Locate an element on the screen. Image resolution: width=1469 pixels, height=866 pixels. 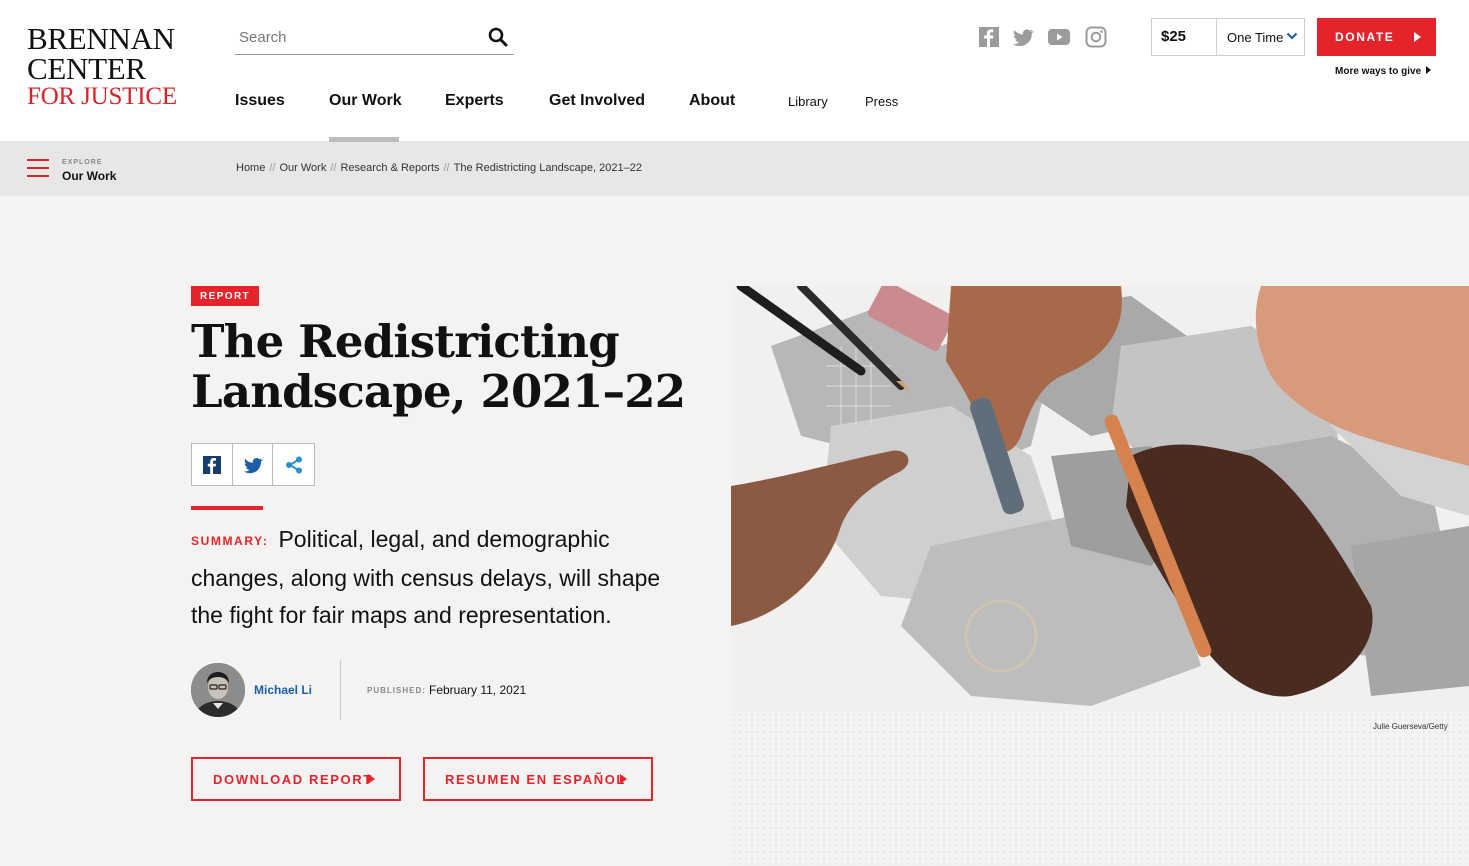
avatar is located at coordinates (218, 690).